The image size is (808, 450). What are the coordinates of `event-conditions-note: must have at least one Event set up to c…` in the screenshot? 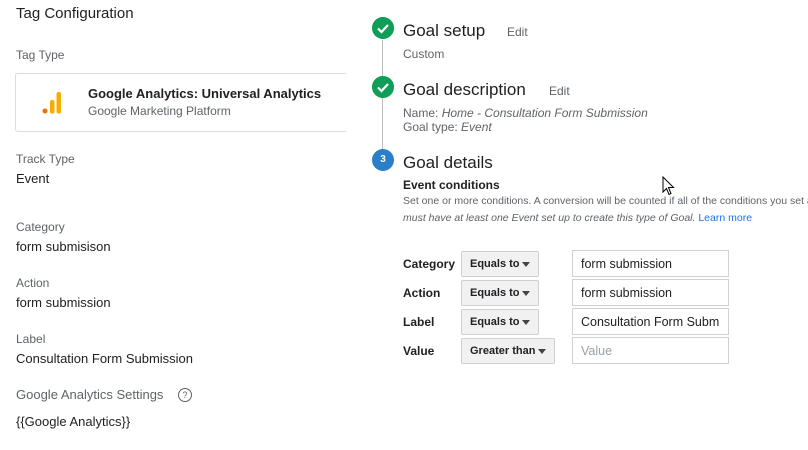 It's located at (577, 218).